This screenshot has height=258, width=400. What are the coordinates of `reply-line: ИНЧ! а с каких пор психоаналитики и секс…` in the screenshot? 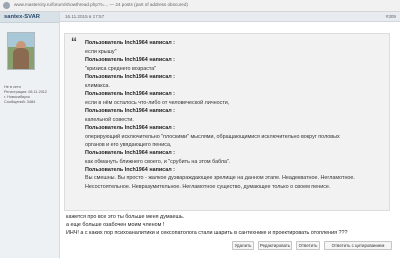 It's located at (207, 233).